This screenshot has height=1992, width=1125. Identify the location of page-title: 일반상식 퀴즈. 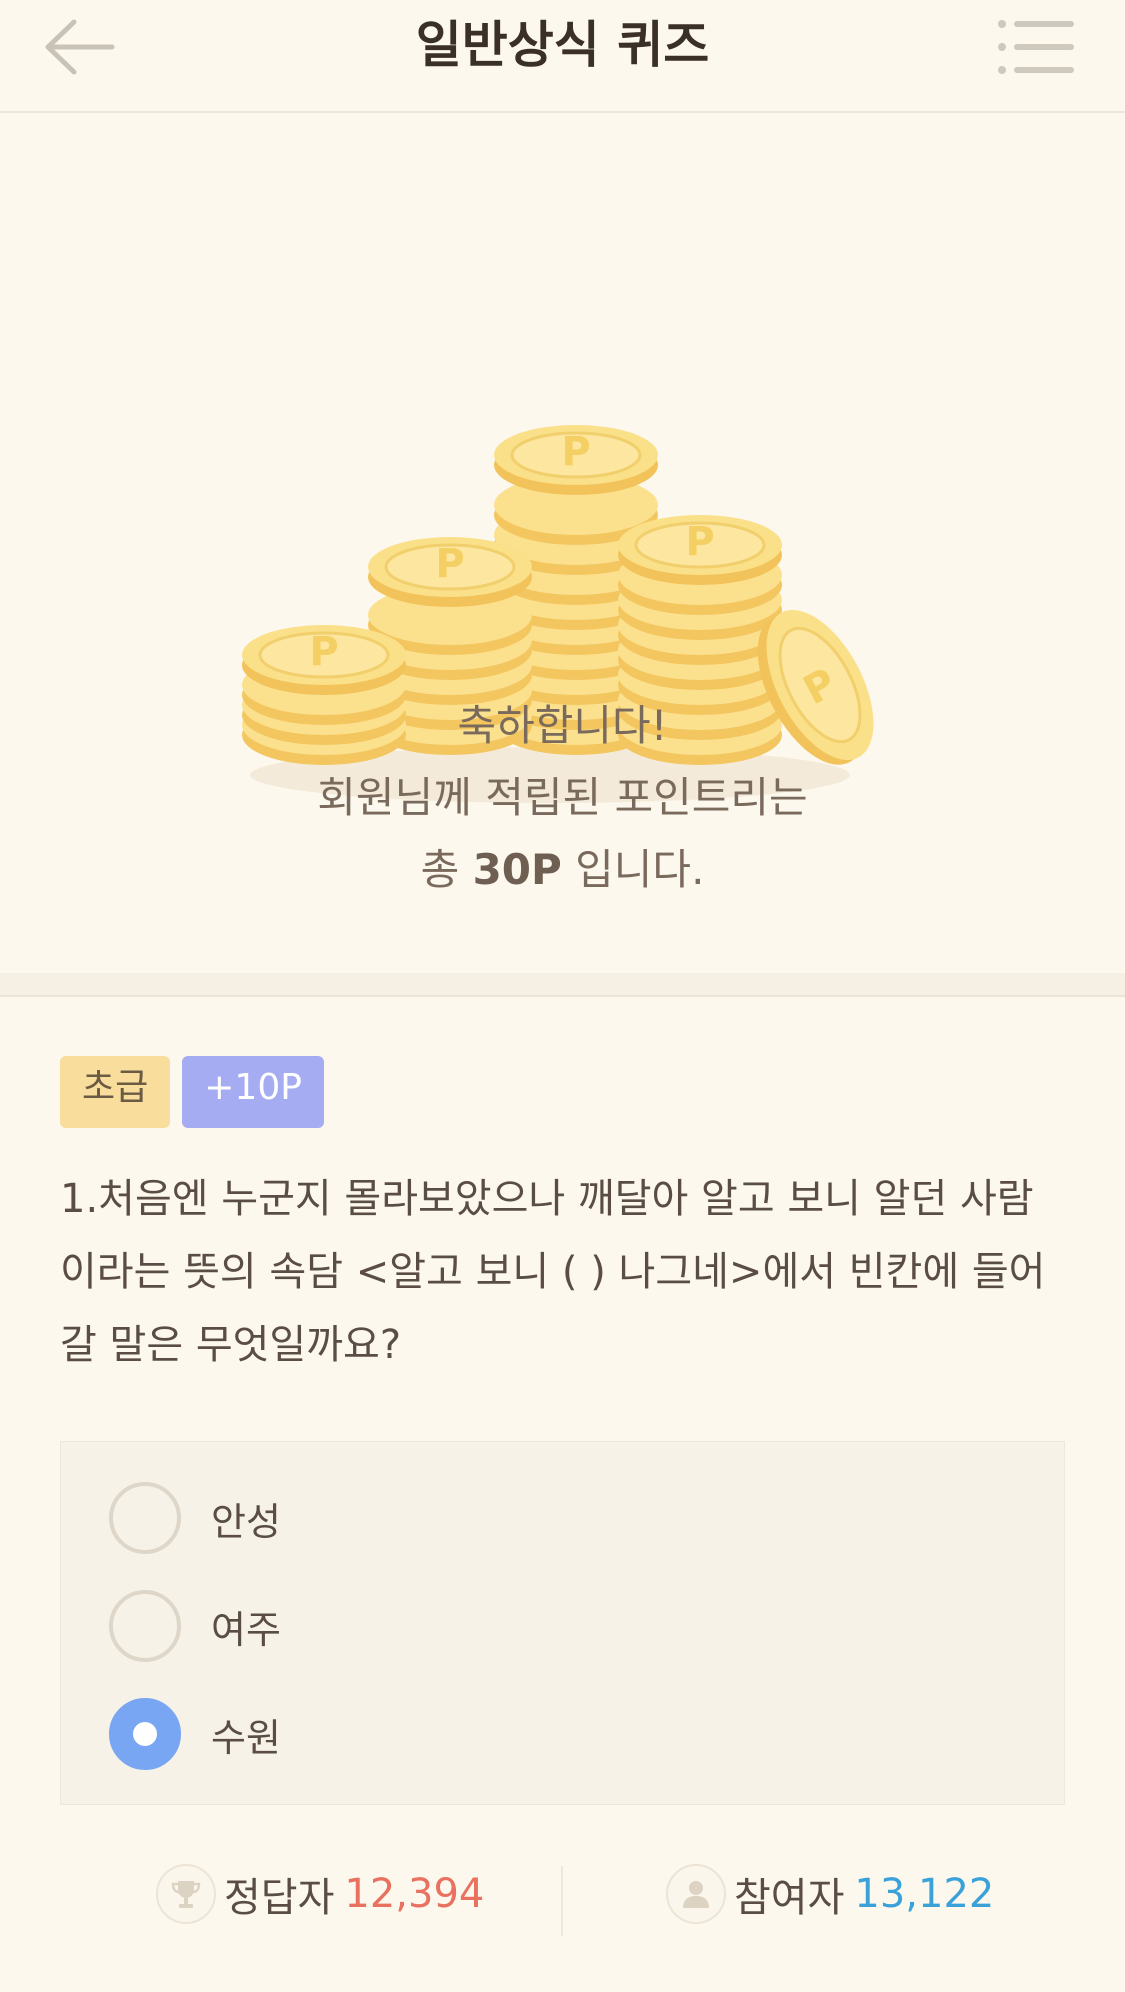
(562, 45).